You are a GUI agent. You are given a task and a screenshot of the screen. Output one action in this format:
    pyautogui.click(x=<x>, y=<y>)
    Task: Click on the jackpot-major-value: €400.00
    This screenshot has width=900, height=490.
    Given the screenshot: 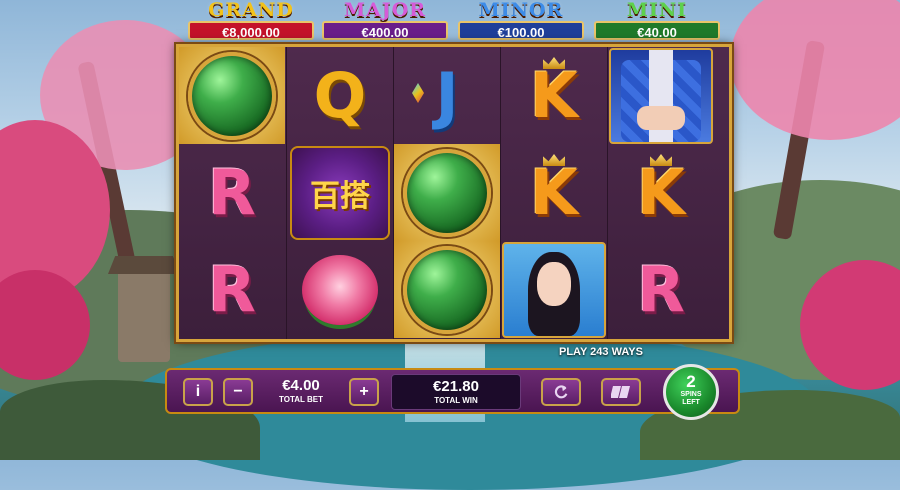 What is the action you would take?
    pyautogui.click(x=385, y=30)
    